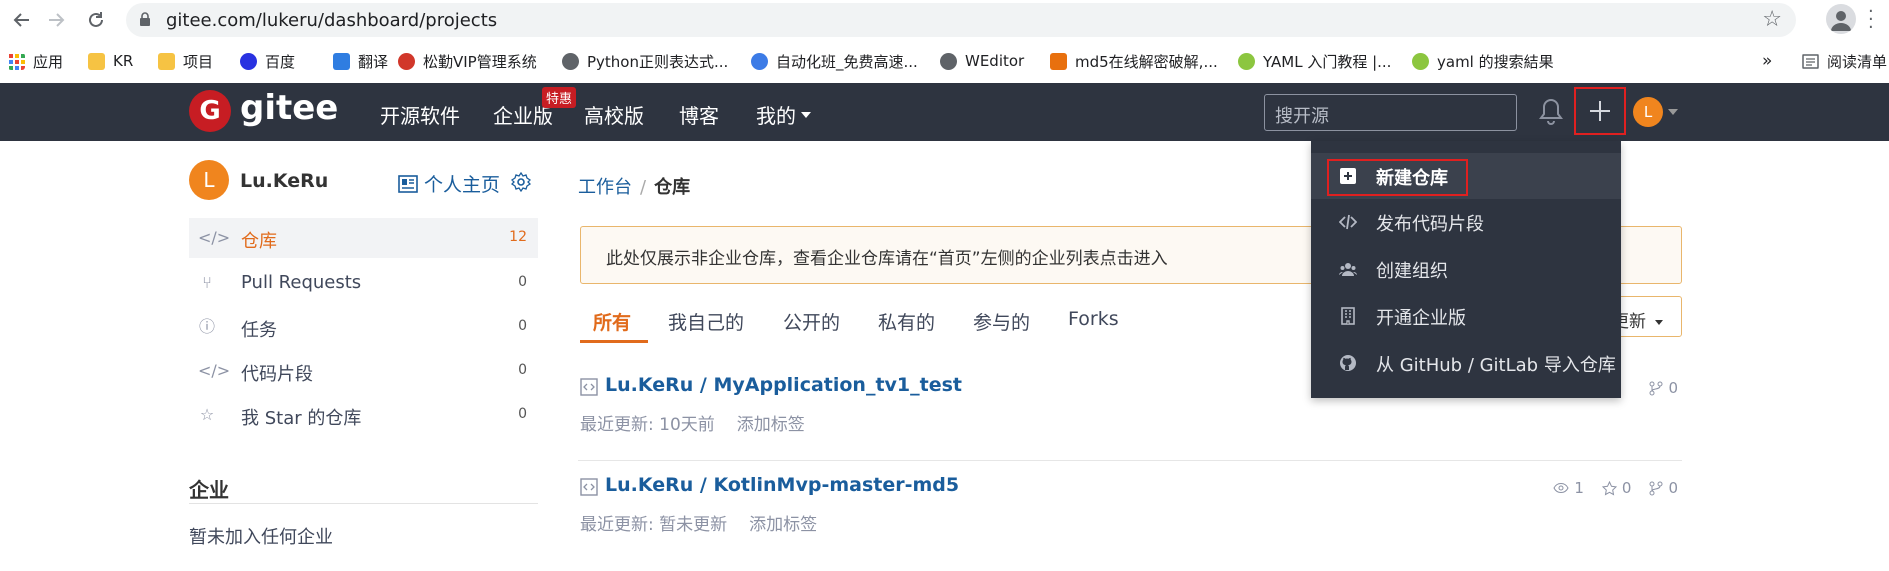  I want to click on repo-stats: 1 0 0, so click(1615, 488).